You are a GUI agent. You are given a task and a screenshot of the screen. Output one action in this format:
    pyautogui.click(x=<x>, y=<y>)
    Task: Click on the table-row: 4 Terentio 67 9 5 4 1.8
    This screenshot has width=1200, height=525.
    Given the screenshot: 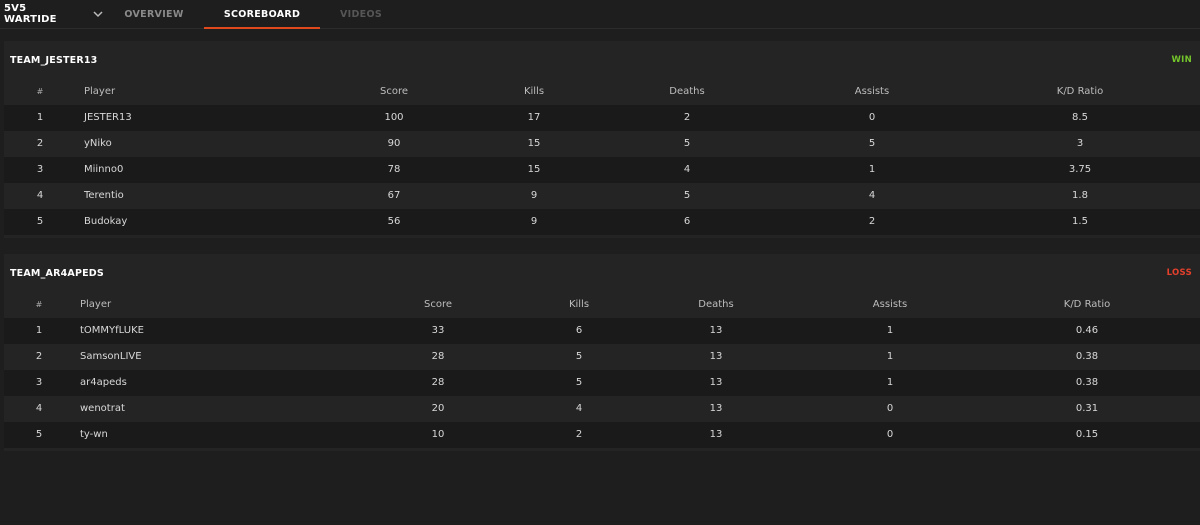 What is the action you would take?
    pyautogui.click(x=602, y=196)
    